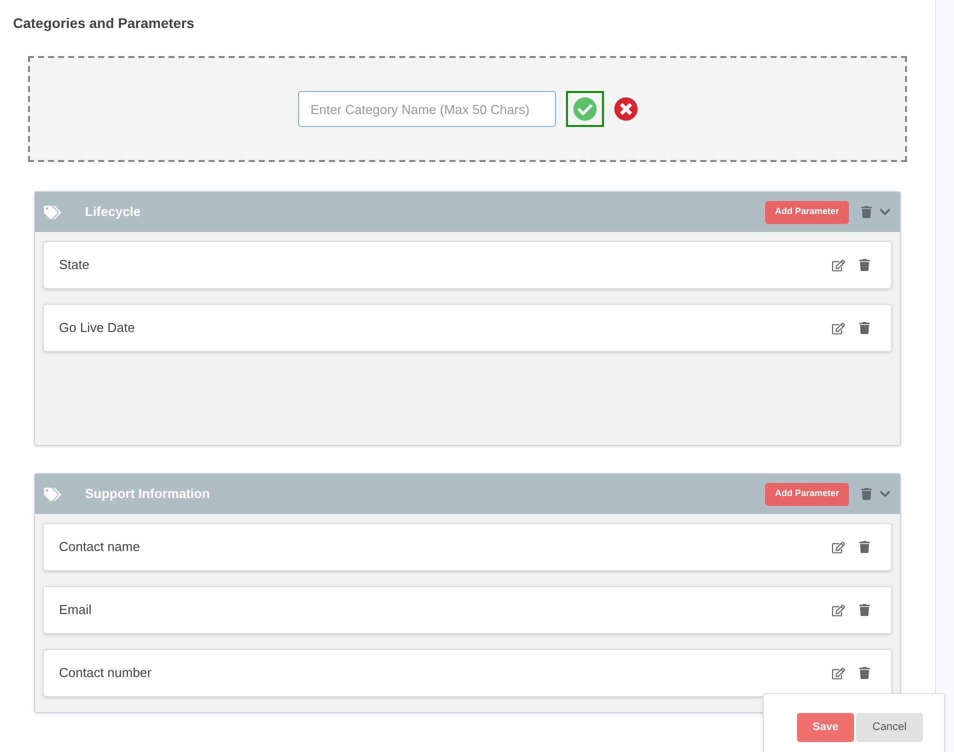  Describe the element at coordinates (105, 673) in the screenshot. I see `parameter-name: Contact number` at that location.